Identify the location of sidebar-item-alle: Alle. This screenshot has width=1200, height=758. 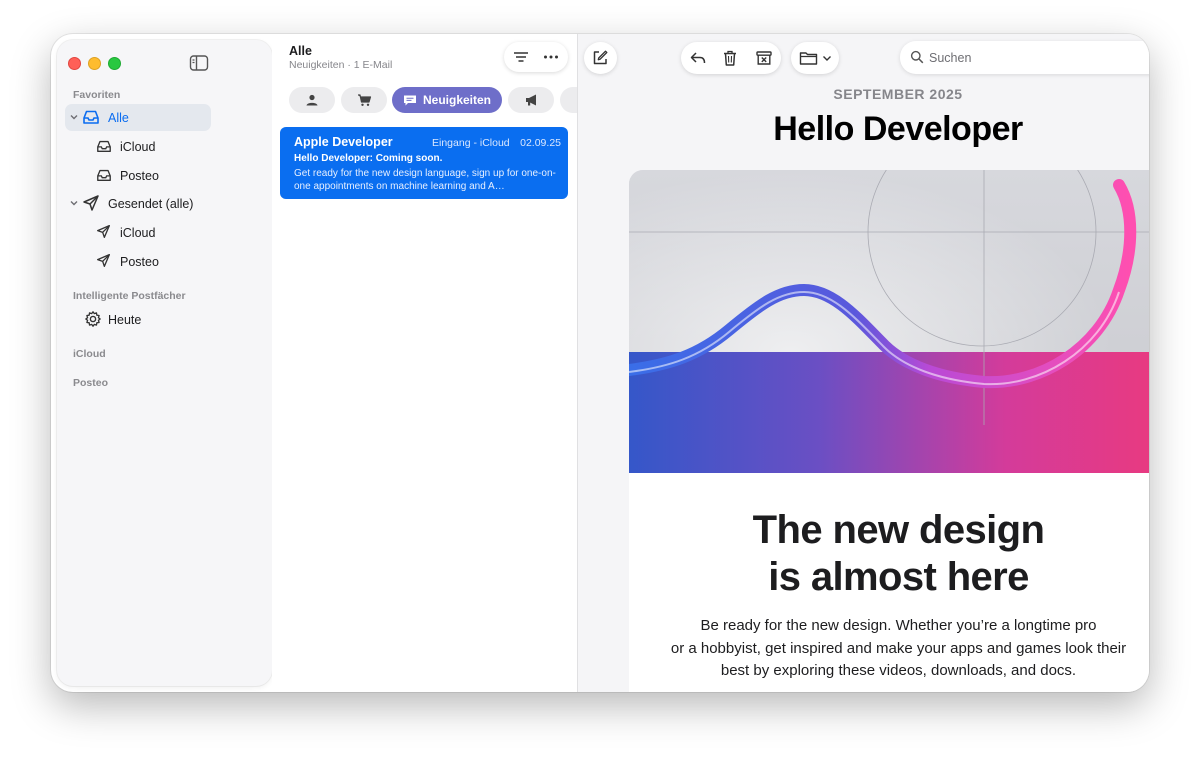
(138, 117).